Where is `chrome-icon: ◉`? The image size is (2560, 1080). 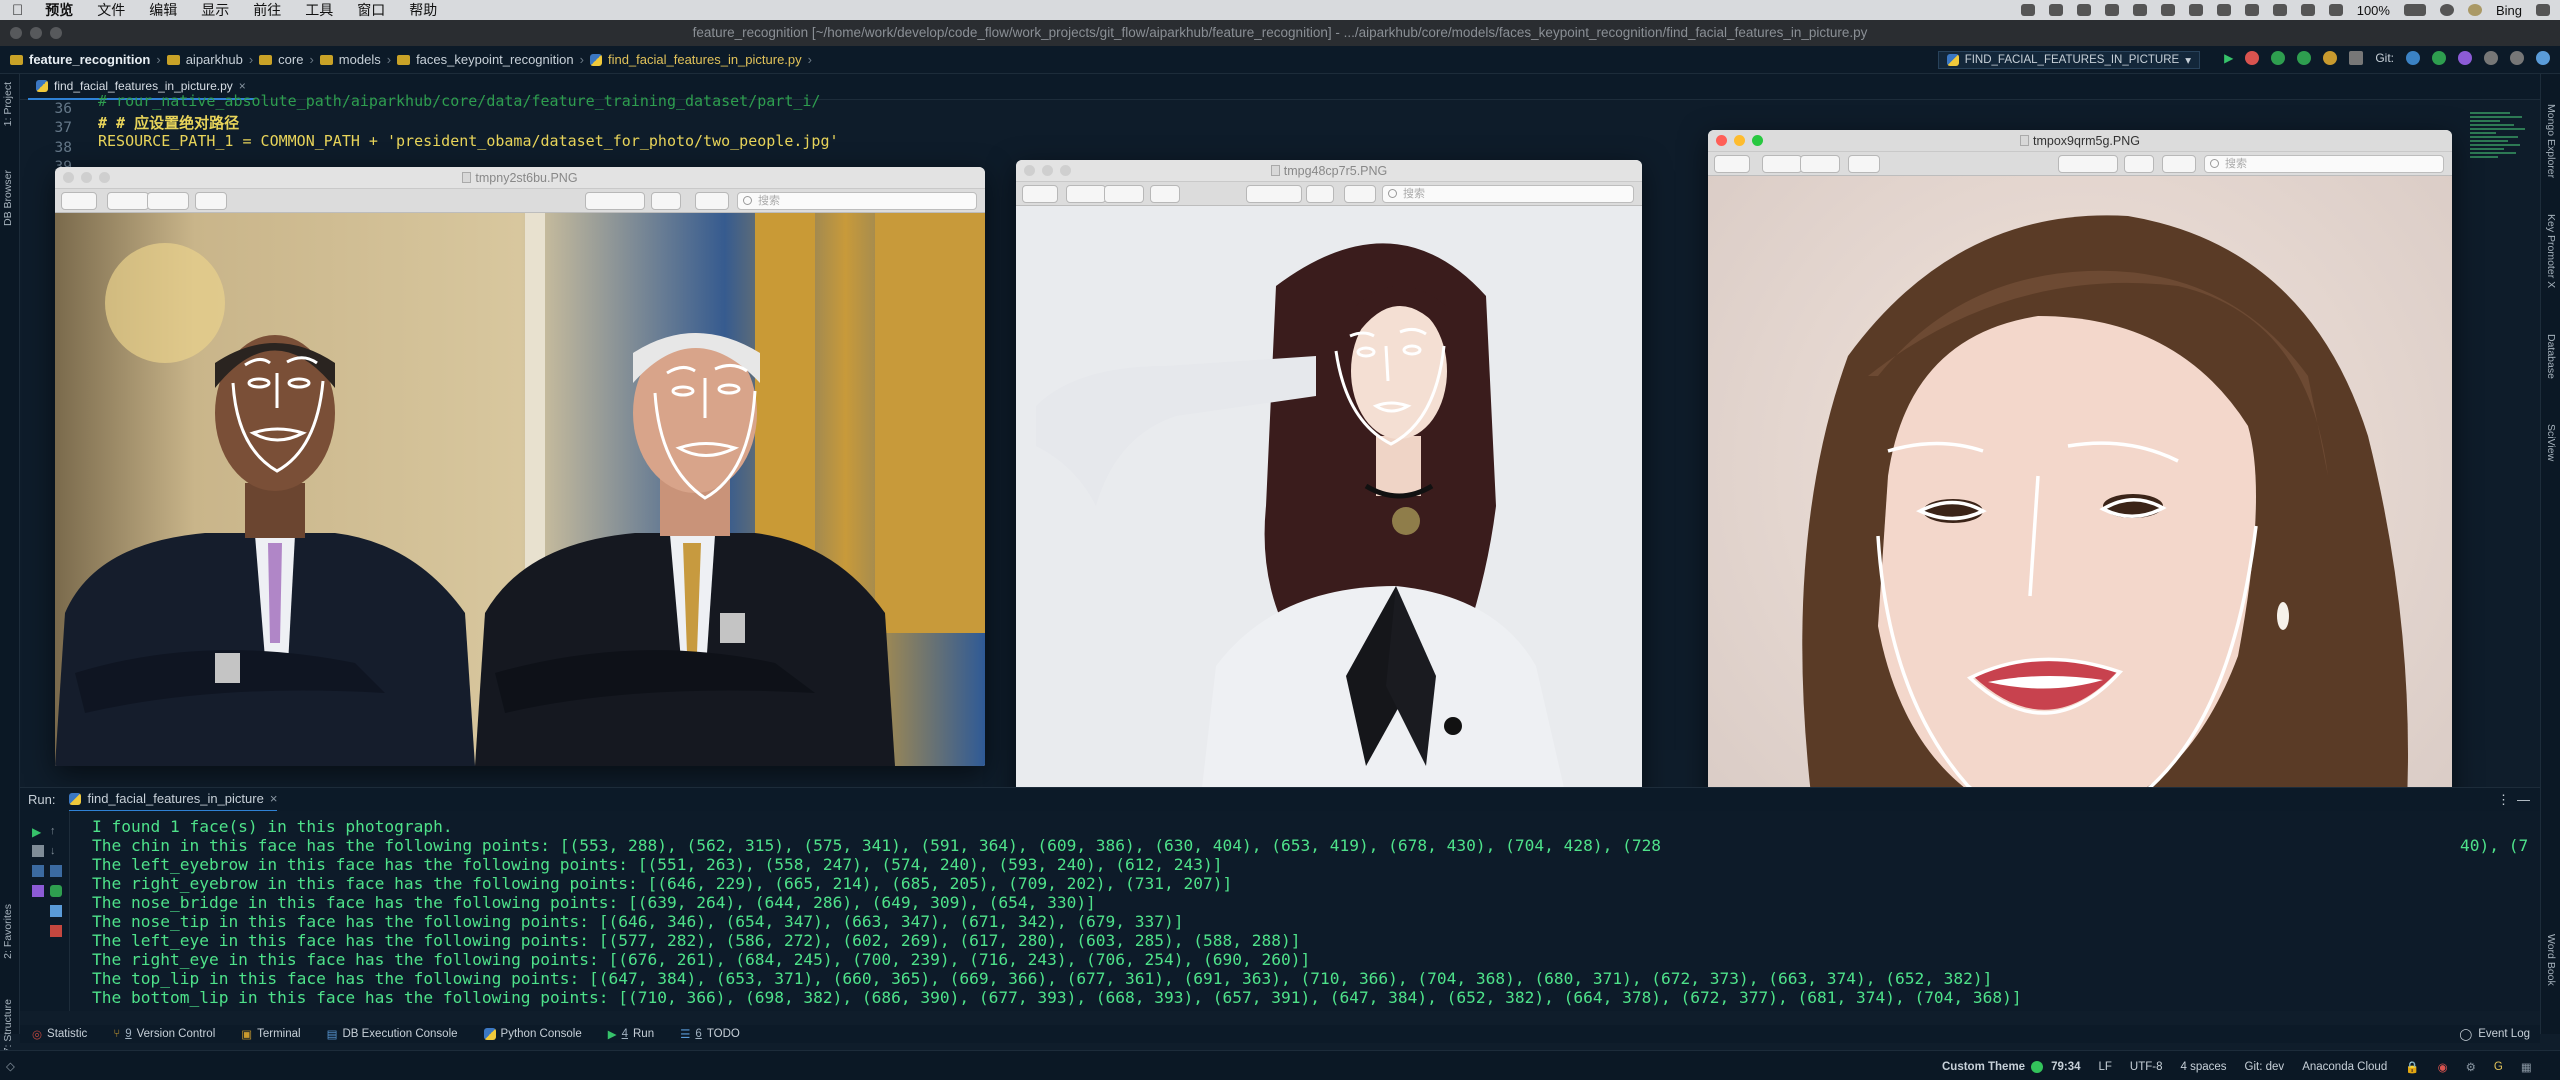
chrome-icon: ◉ is located at coordinates (2443, 1067).